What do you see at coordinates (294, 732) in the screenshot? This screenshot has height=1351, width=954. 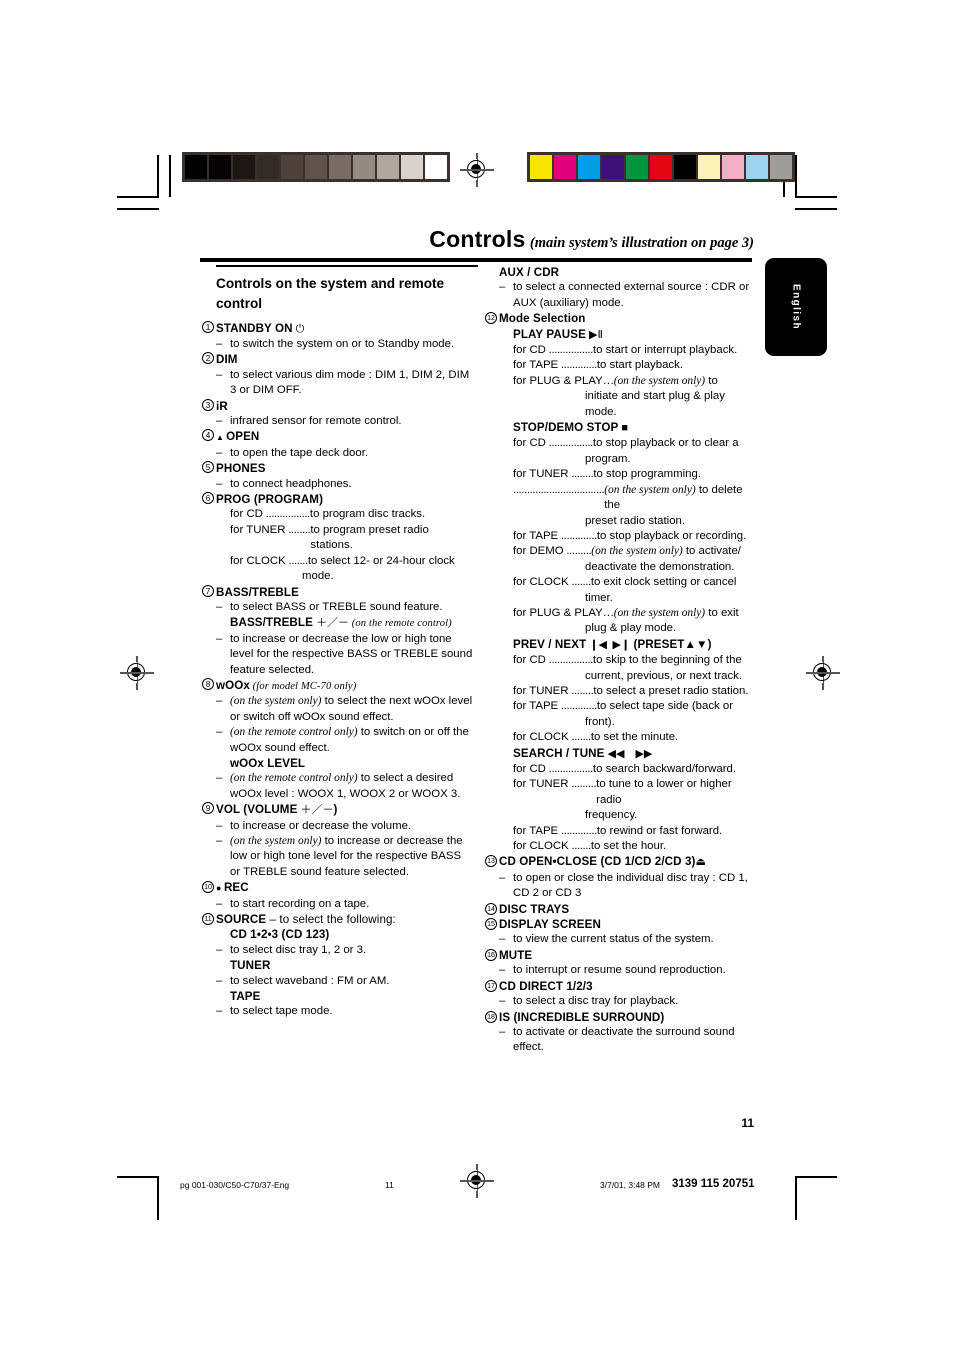 I see `emphasis-note: (on the remote control only)` at bounding box center [294, 732].